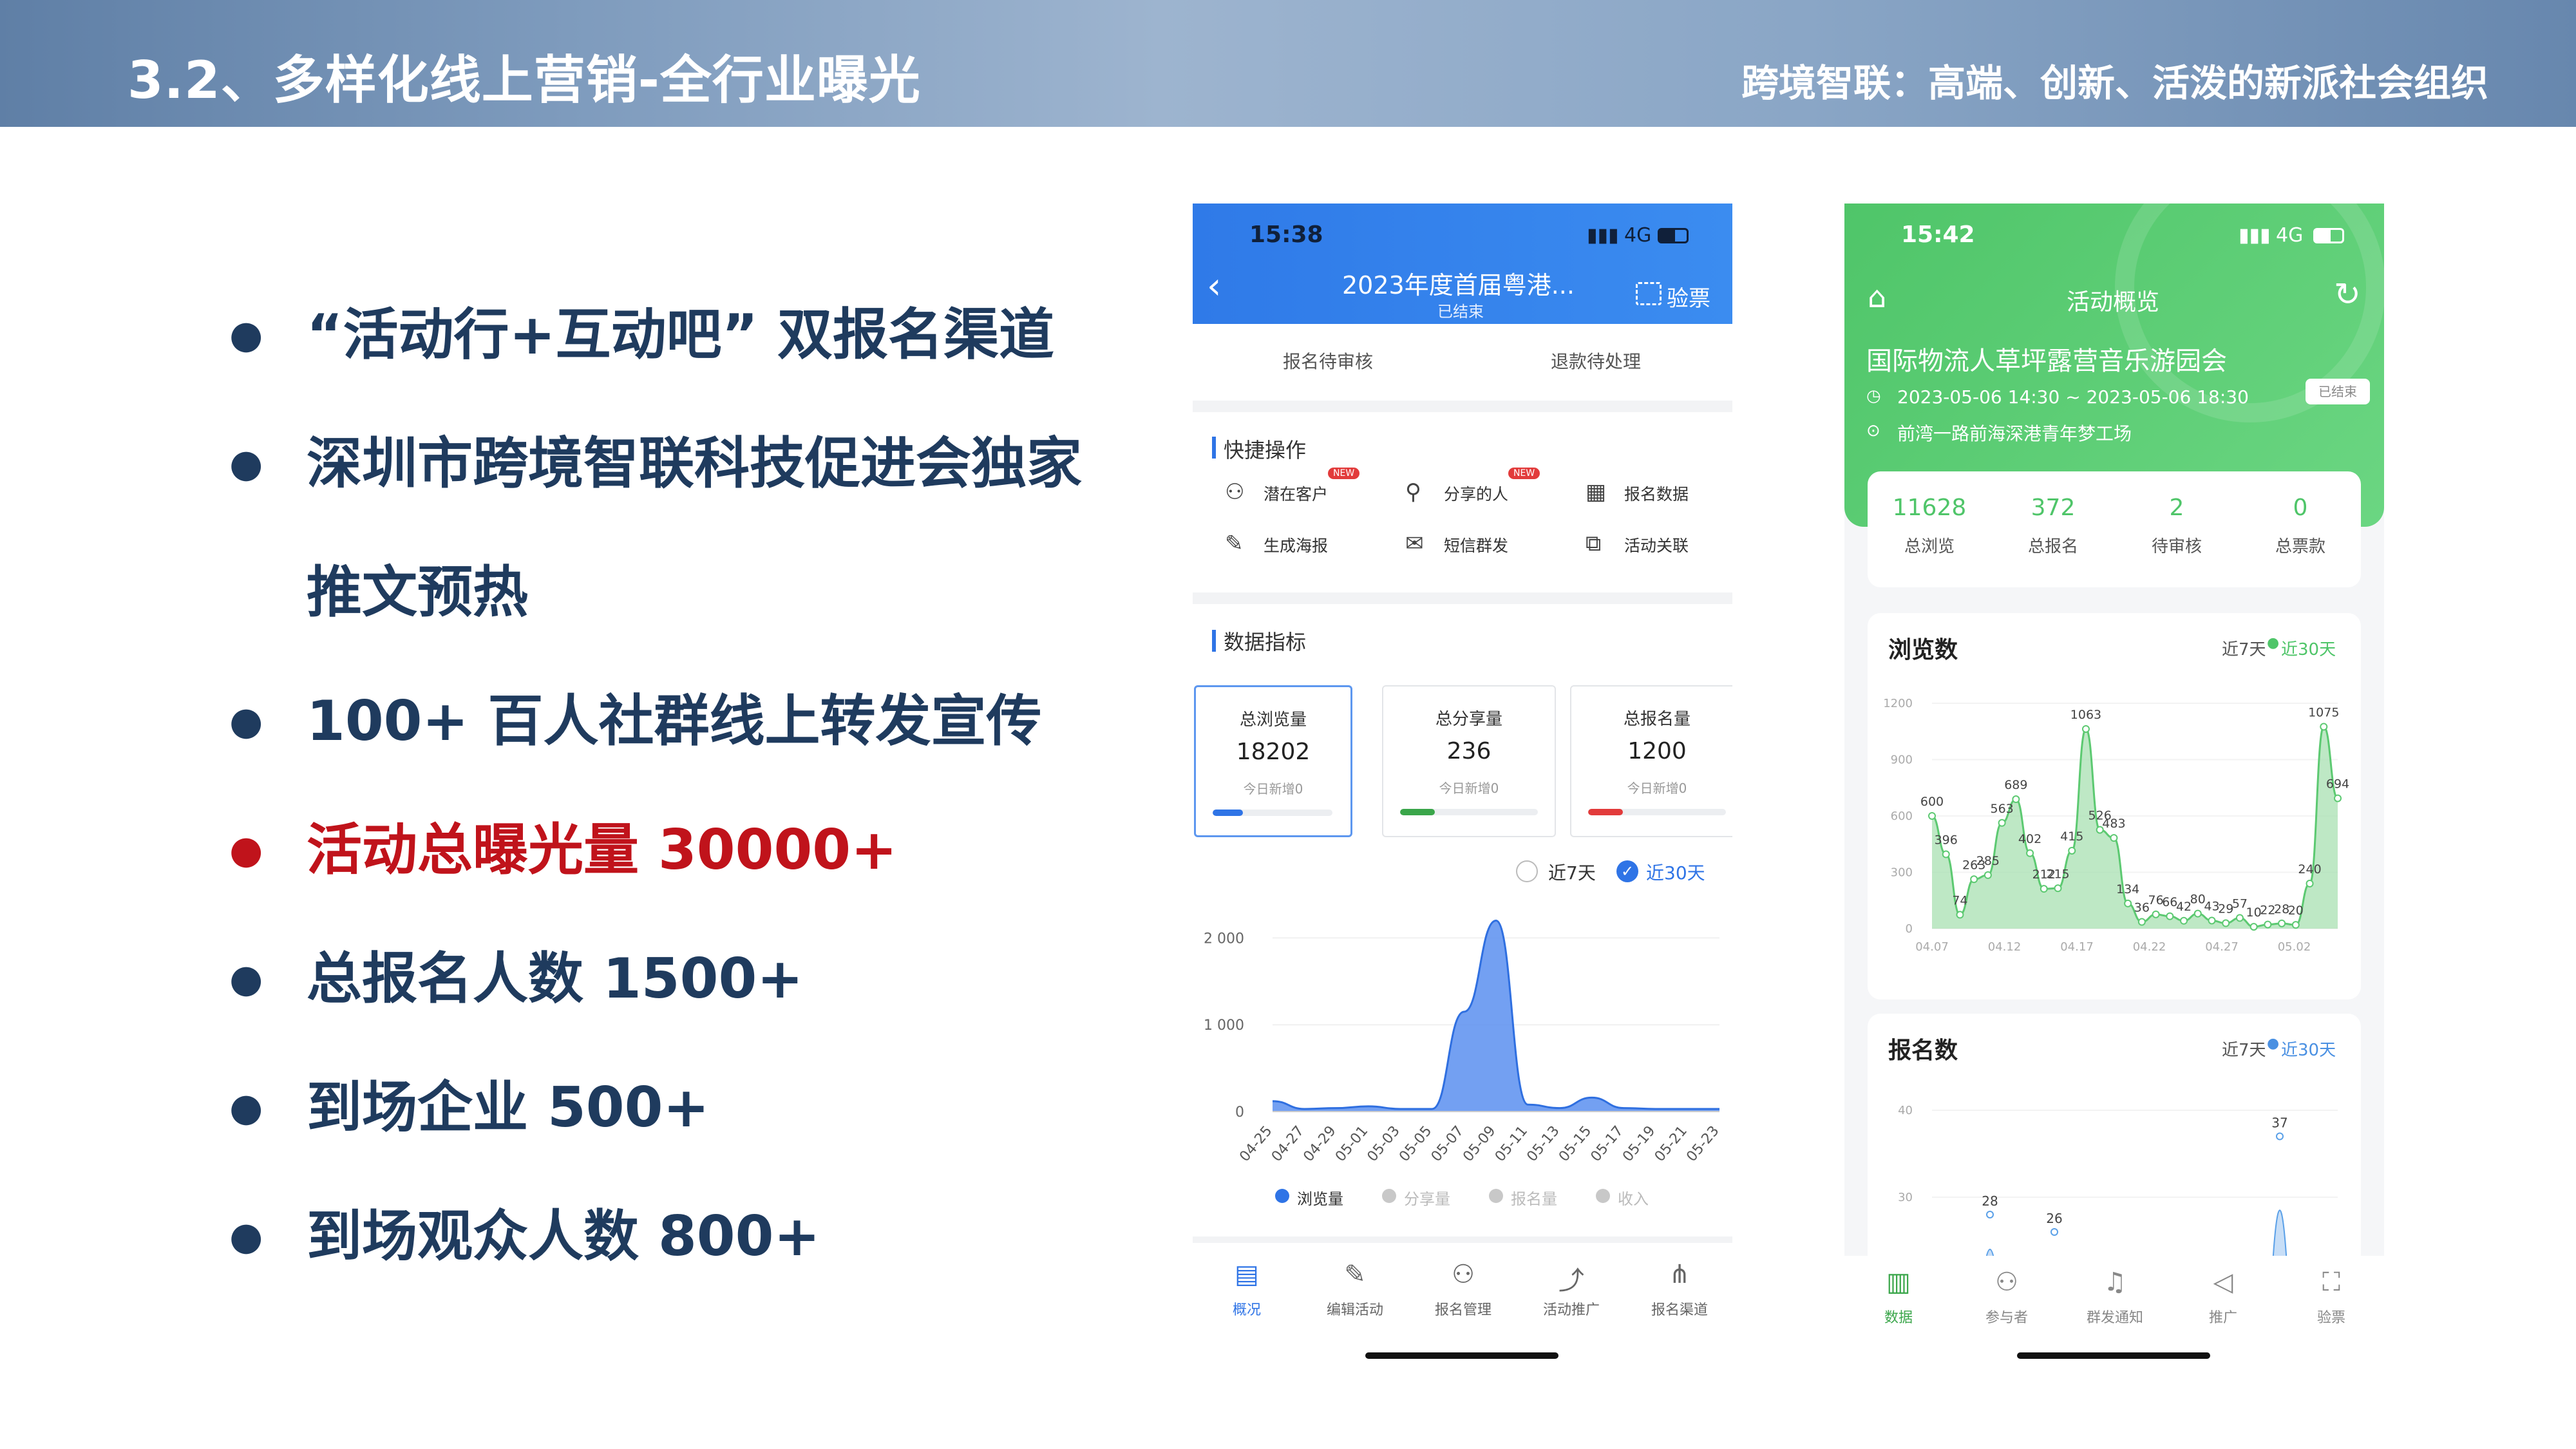  What do you see at coordinates (1255, 1144) in the screenshot?
I see `x-tick-label: 04-25` at bounding box center [1255, 1144].